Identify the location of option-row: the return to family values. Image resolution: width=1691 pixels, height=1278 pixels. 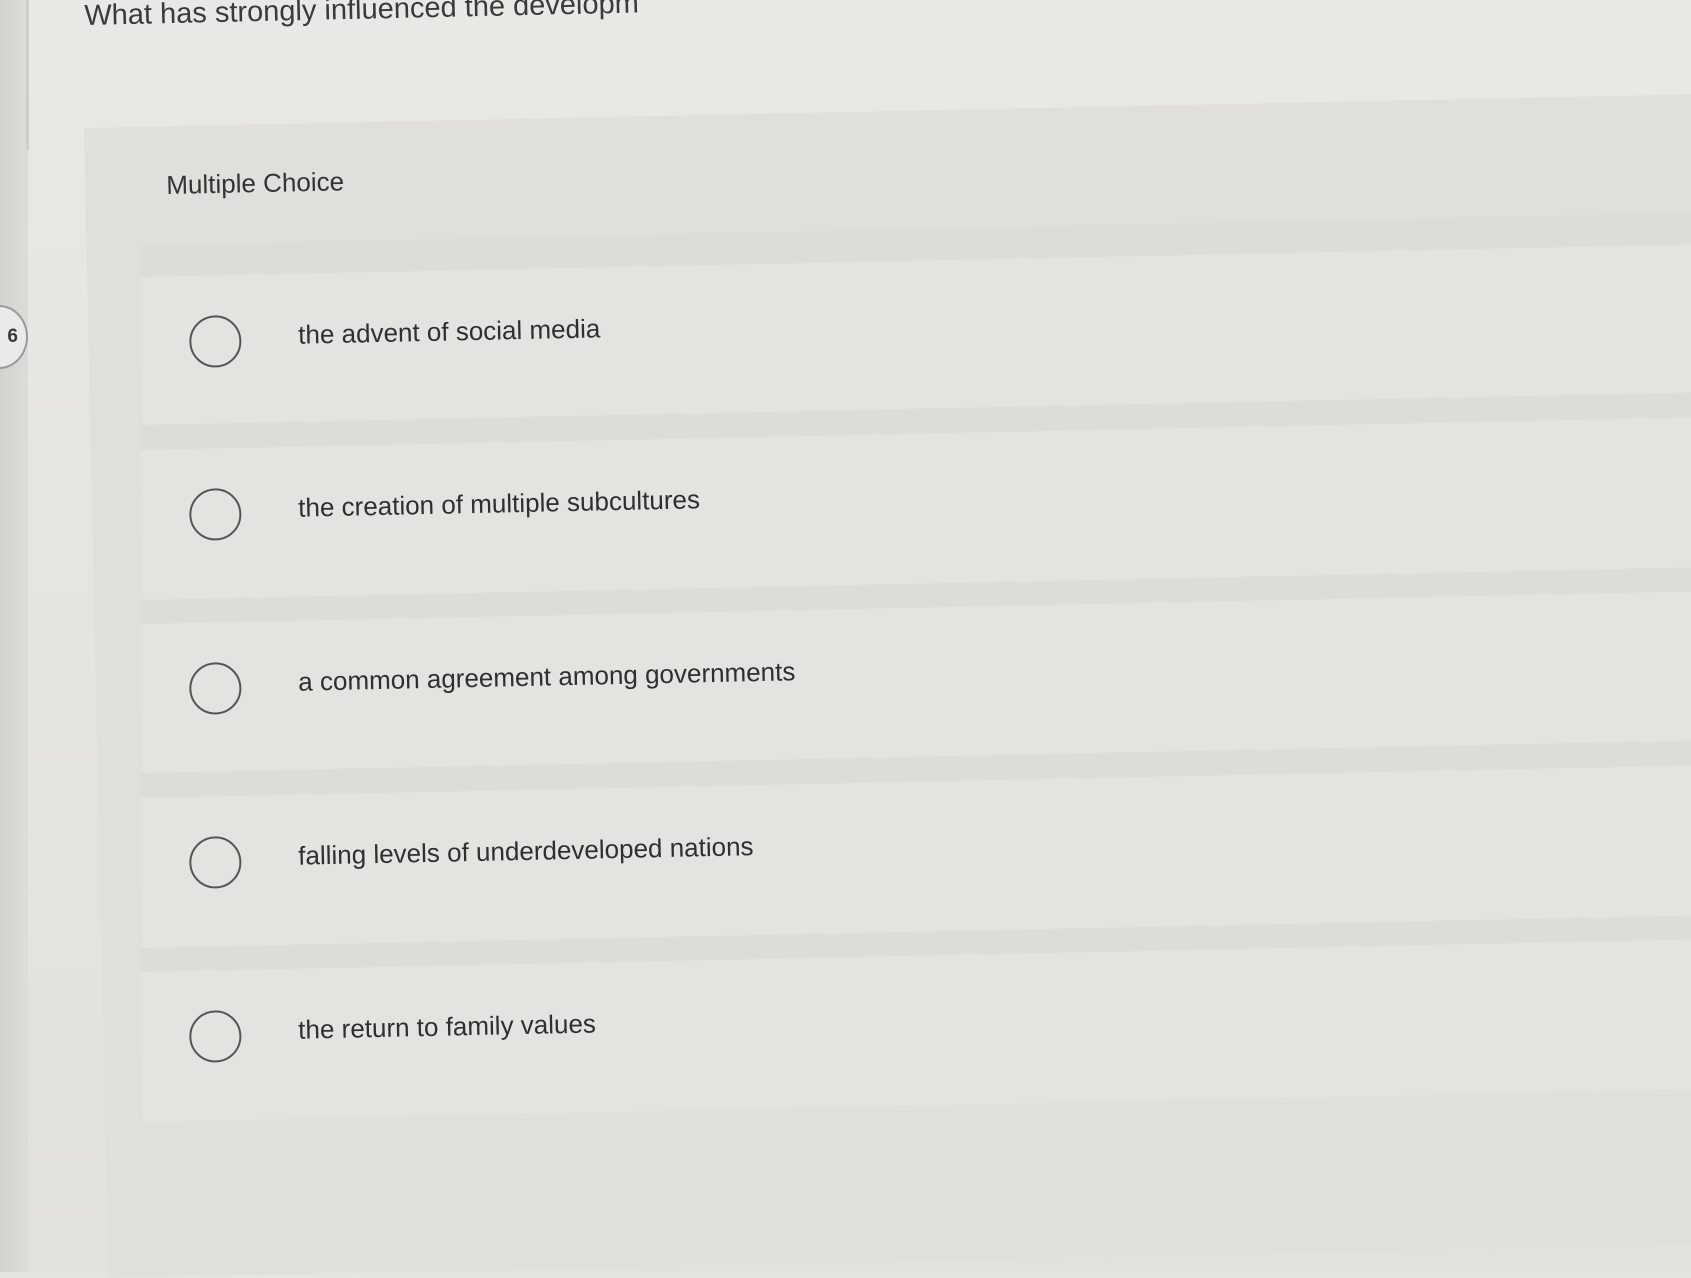
(915, 1030).